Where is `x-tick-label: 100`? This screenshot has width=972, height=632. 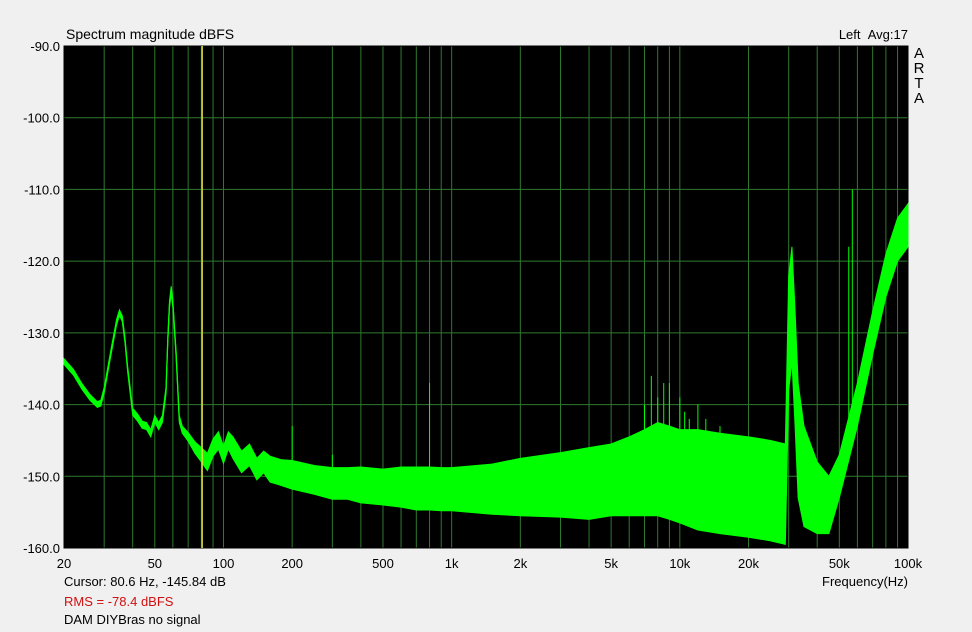 x-tick-label: 100 is located at coordinates (224, 563).